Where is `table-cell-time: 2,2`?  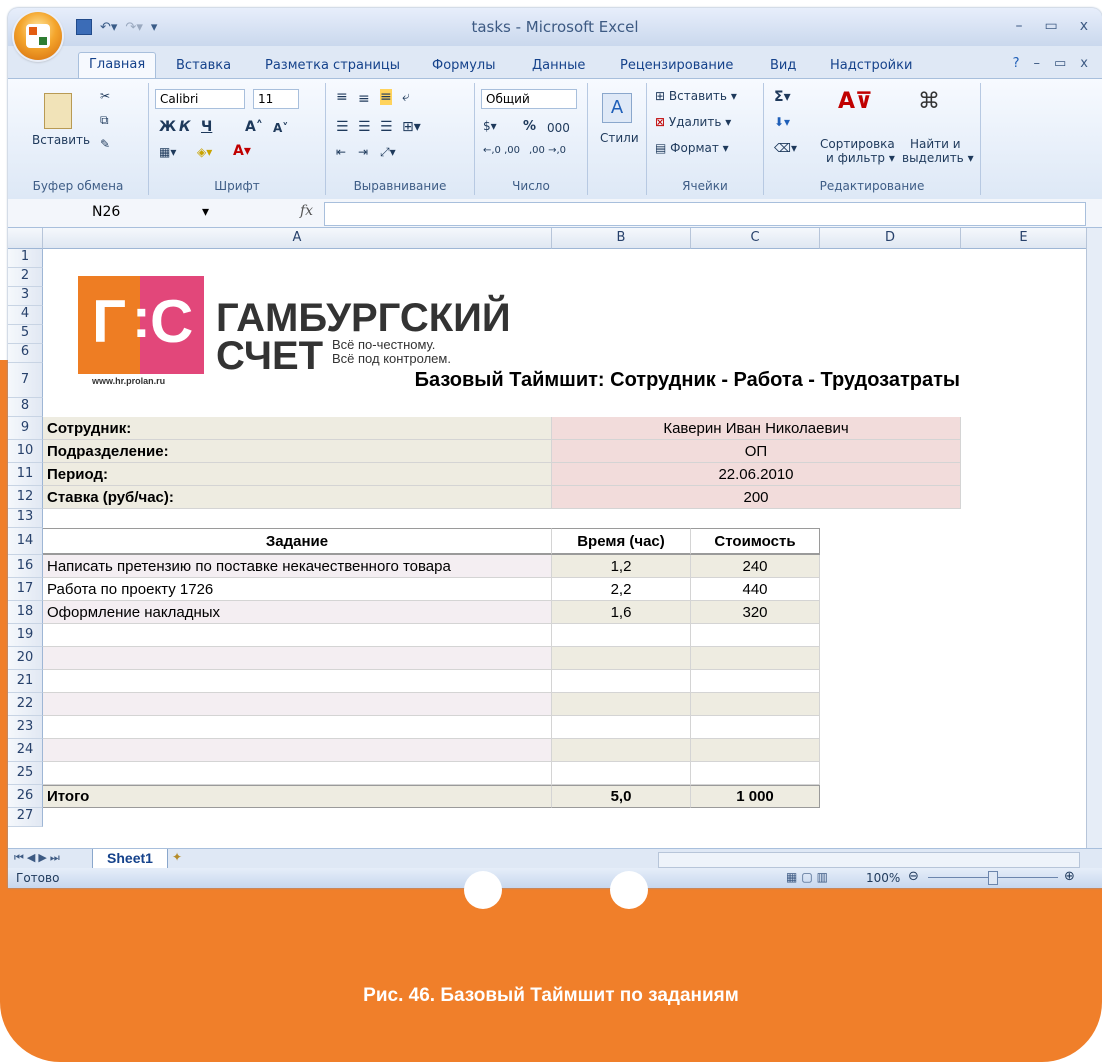
table-cell-time: 2,2 is located at coordinates (621, 589).